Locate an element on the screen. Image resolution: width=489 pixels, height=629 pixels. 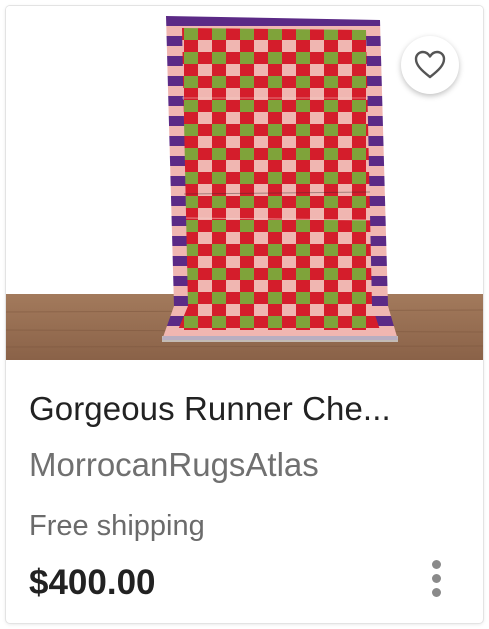
shipping-info: Free shipping is located at coordinates (117, 526).